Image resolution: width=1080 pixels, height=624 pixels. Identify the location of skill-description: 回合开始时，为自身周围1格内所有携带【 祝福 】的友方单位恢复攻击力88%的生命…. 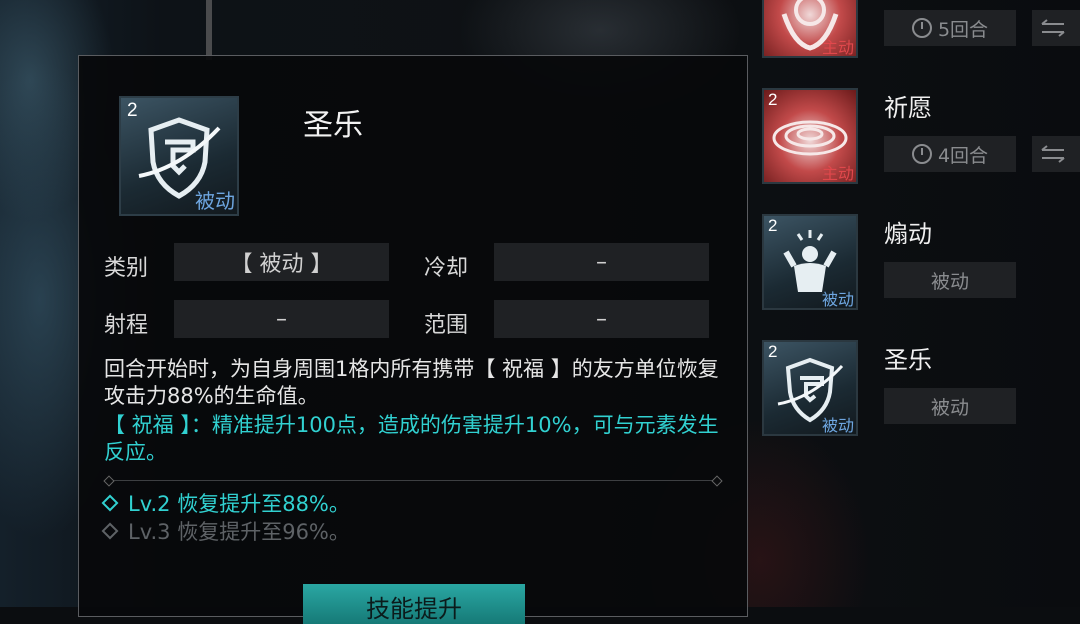
(411, 382).